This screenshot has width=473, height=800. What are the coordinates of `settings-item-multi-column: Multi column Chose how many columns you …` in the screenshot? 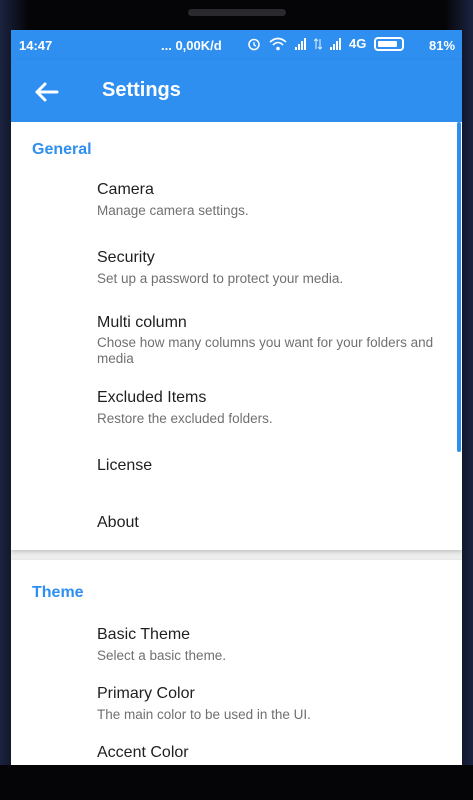 It's located at (236, 343).